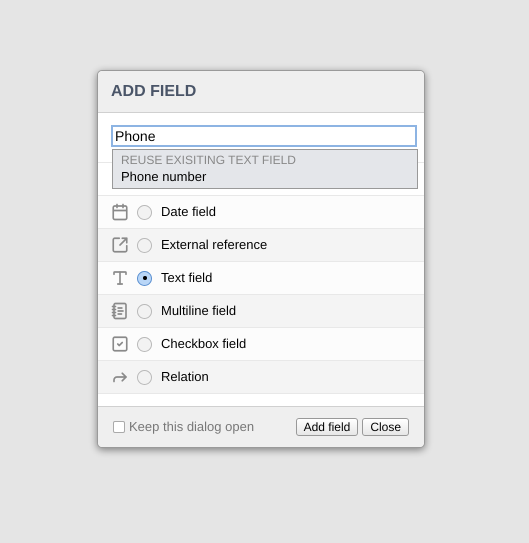 This screenshot has width=529, height=543. What do you see at coordinates (385, 427) in the screenshot?
I see `close-button: Close` at bounding box center [385, 427].